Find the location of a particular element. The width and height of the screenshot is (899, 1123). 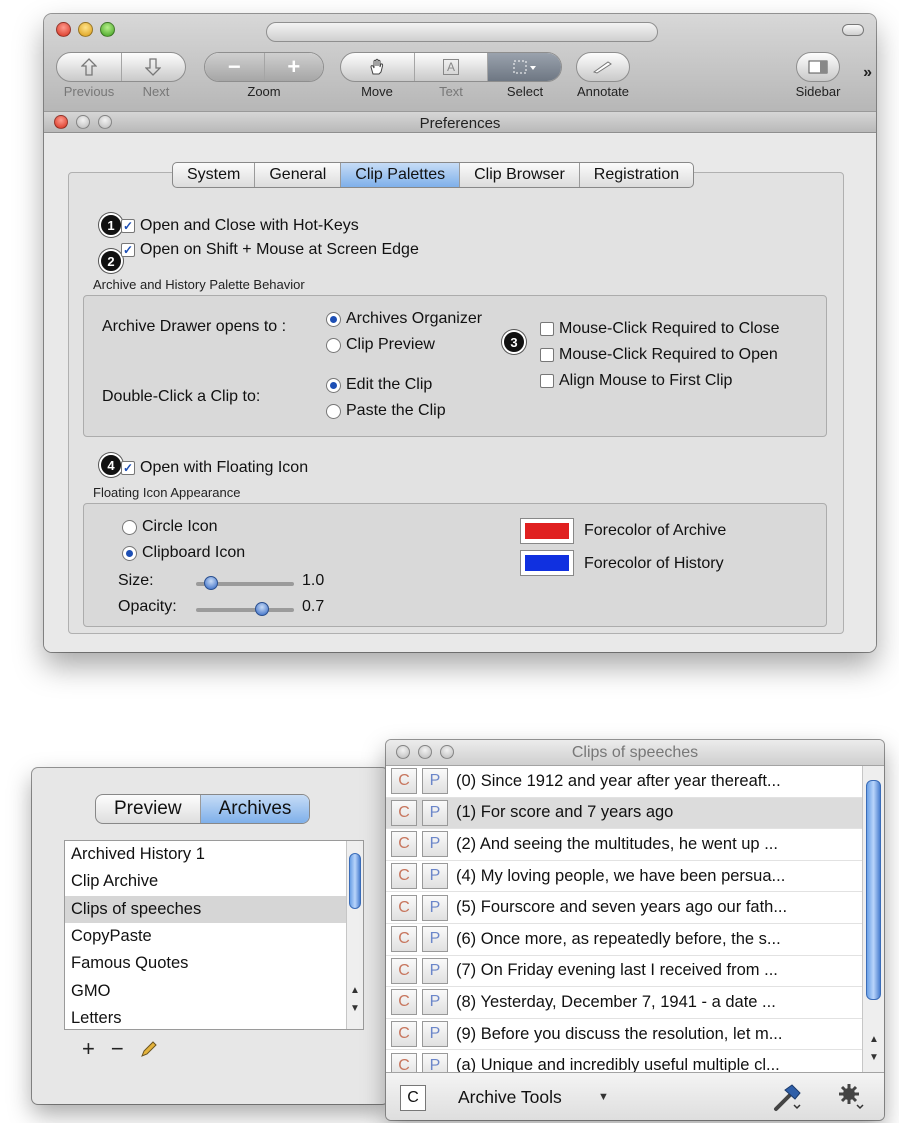

gear-icon is located at coordinates (851, 1096).